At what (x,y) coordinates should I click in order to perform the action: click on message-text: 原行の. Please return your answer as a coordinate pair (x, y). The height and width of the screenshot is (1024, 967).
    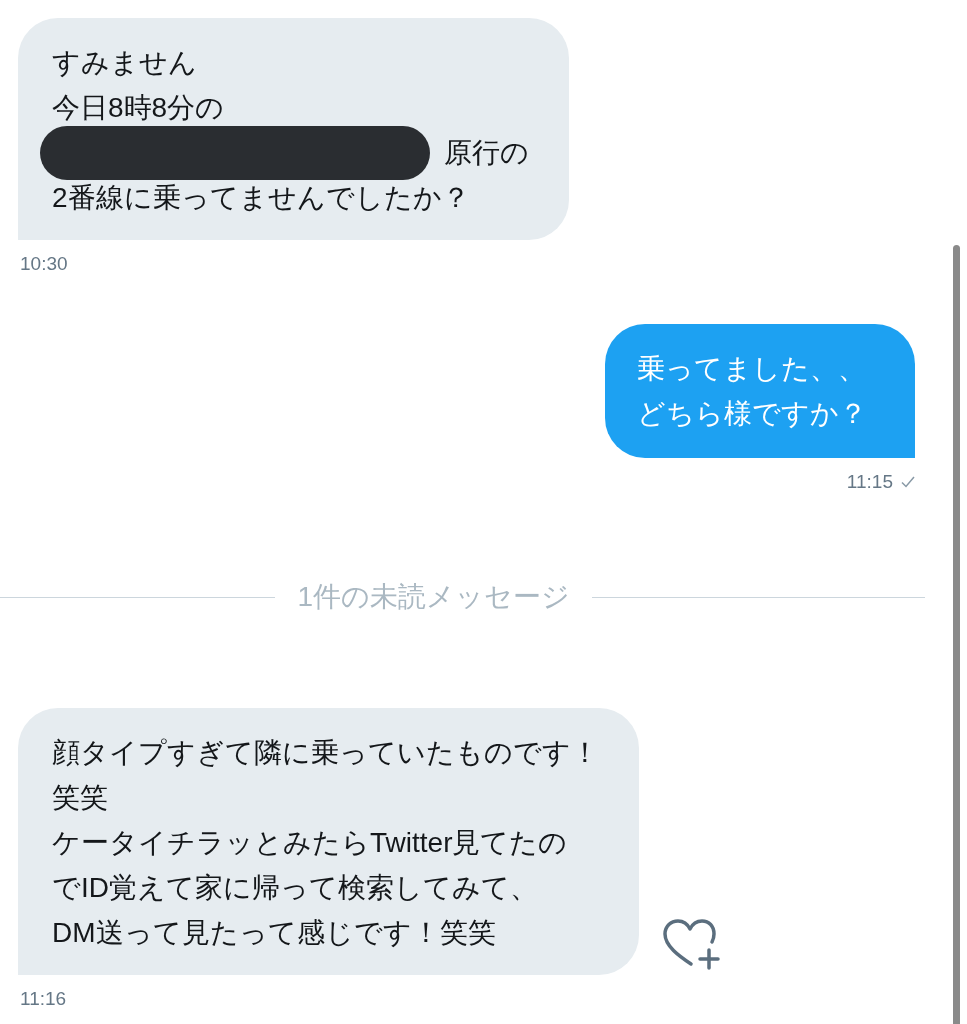
    Looking at the image, I should click on (486, 153).